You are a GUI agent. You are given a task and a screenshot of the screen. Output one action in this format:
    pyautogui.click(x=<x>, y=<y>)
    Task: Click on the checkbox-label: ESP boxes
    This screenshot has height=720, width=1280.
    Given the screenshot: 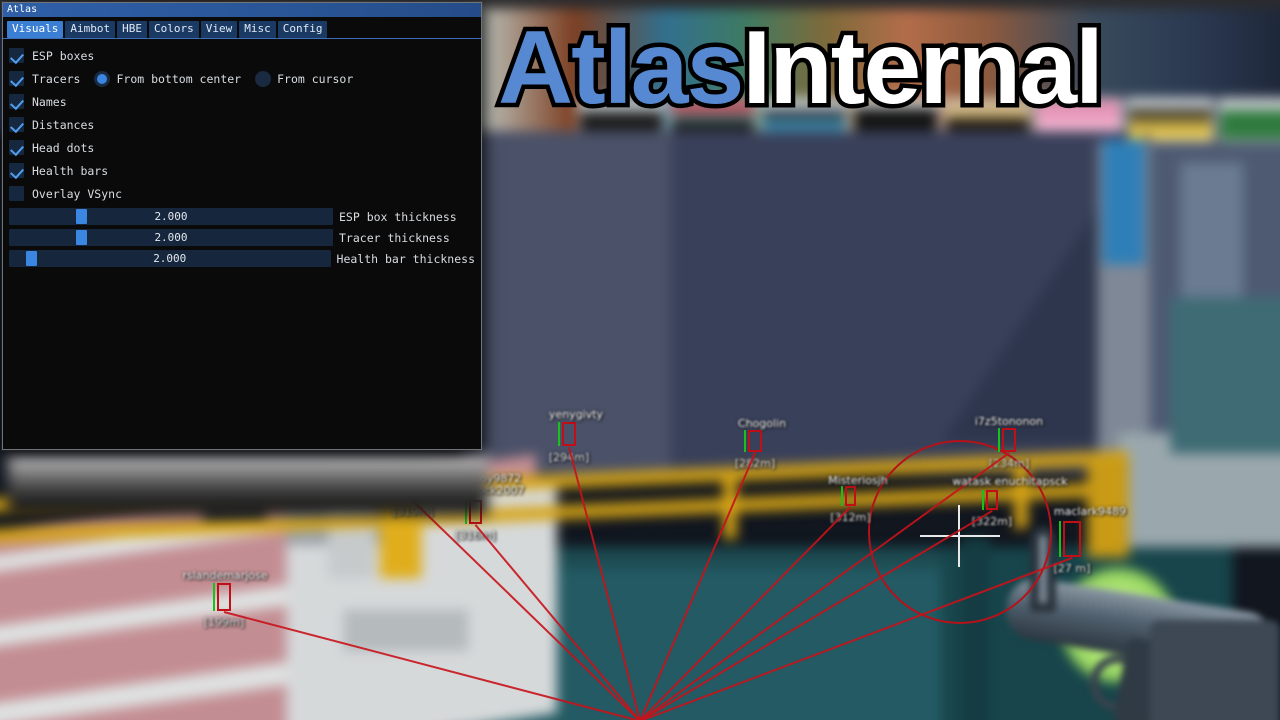 What is the action you would take?
    pyautogui.click(x=63, y=55)
    